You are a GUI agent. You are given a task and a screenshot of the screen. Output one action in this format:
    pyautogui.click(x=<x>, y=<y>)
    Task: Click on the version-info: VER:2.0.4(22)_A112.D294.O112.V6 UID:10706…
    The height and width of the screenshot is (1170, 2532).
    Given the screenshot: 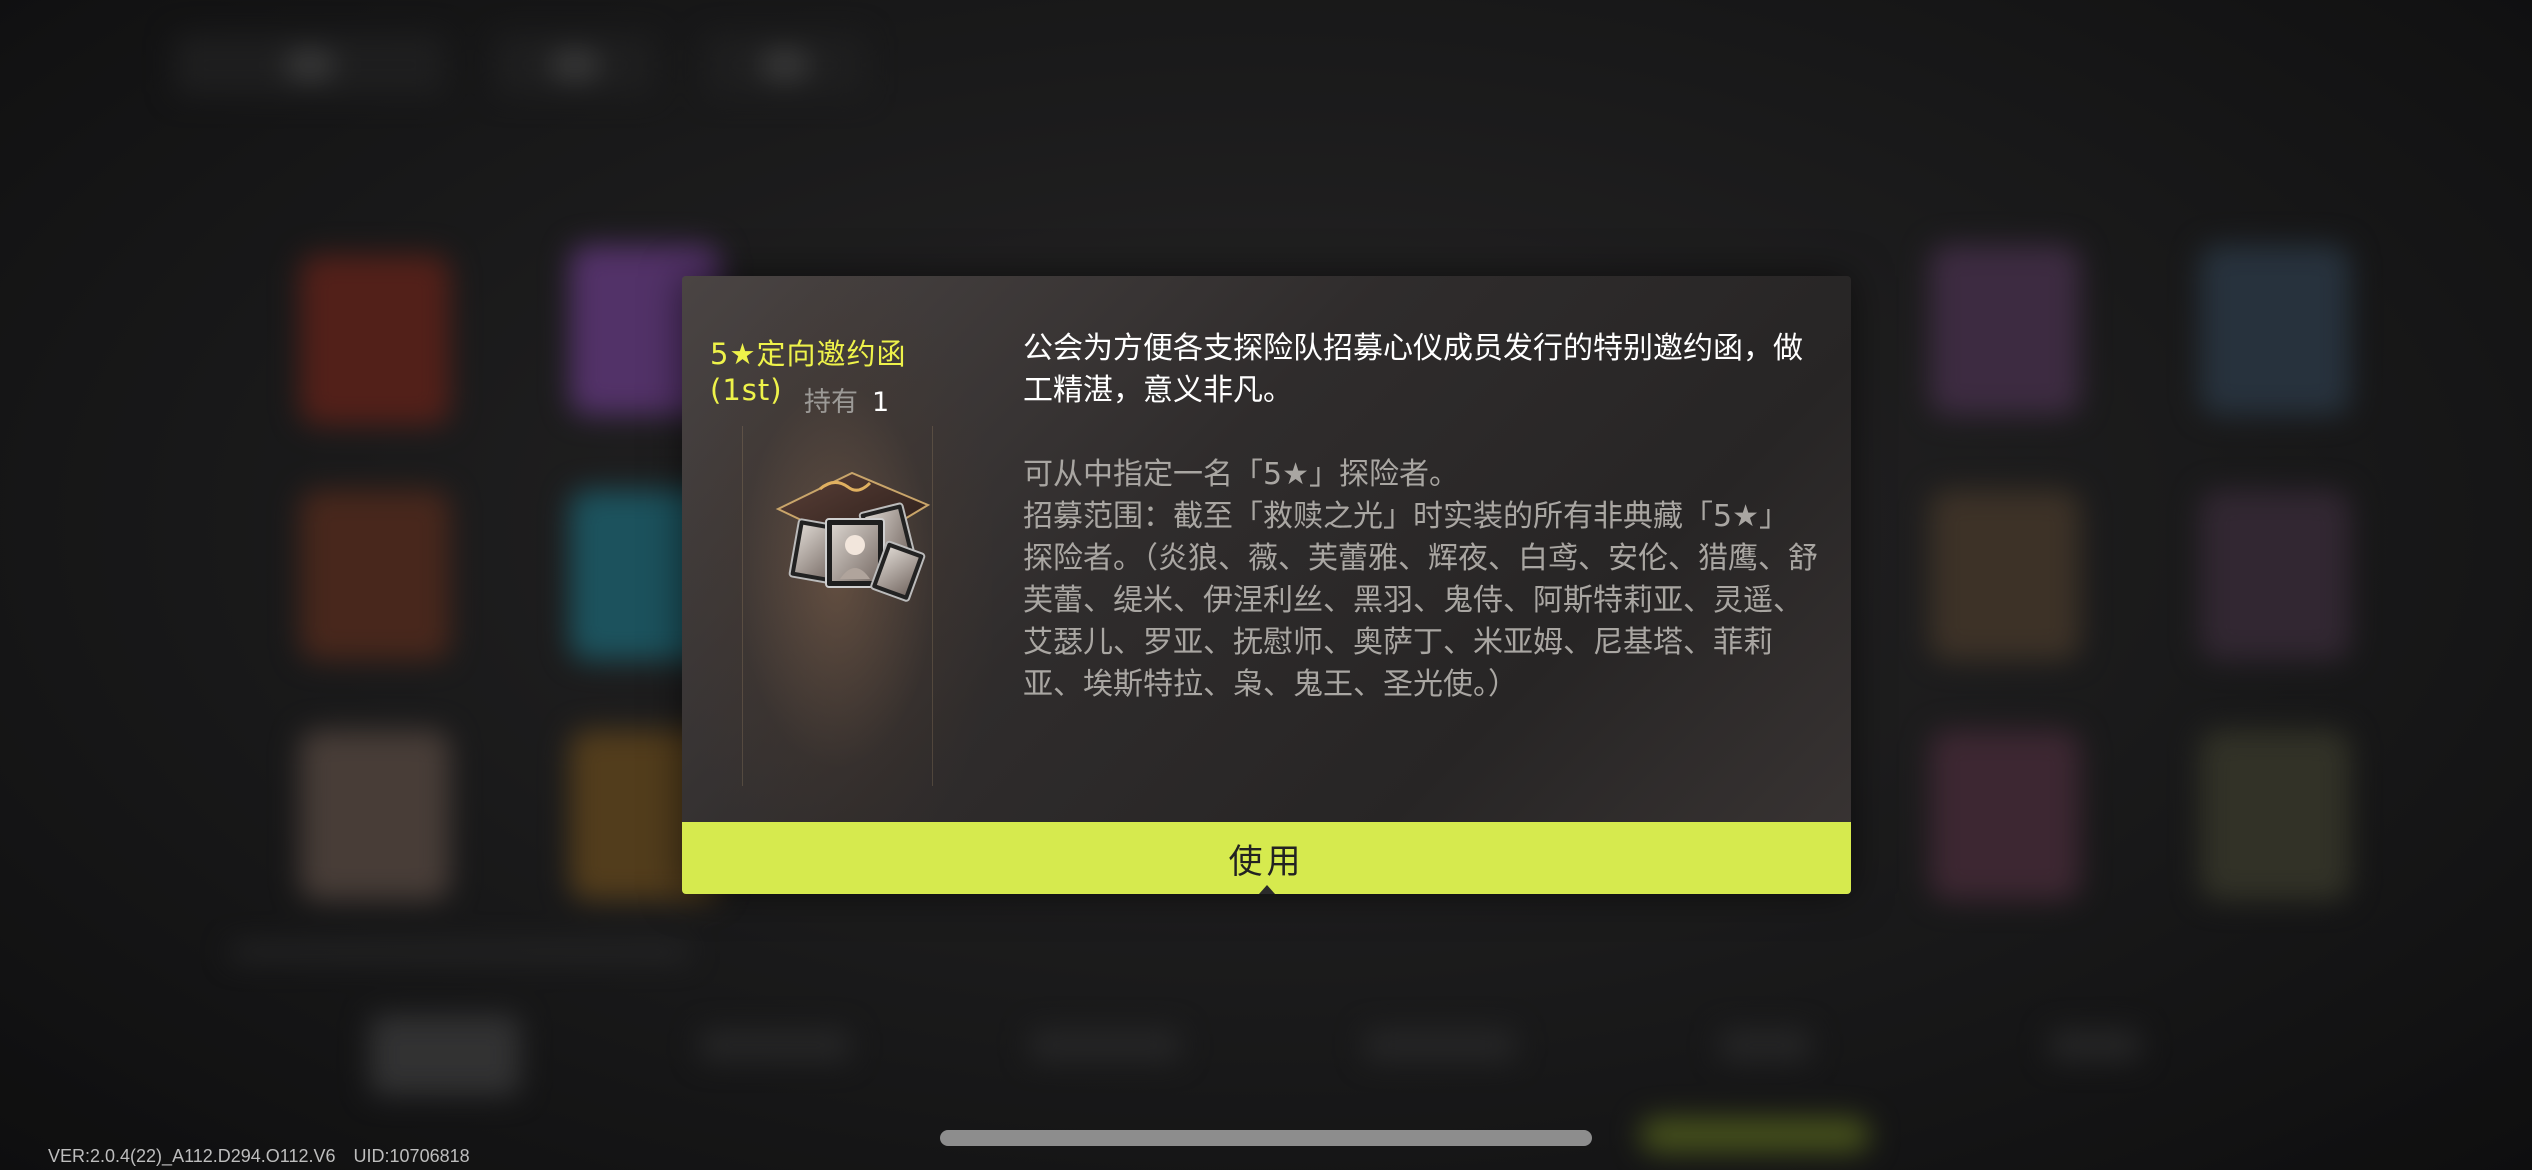 What is the action you would take?
    pyautogui.click(x=259, y=1156)
    